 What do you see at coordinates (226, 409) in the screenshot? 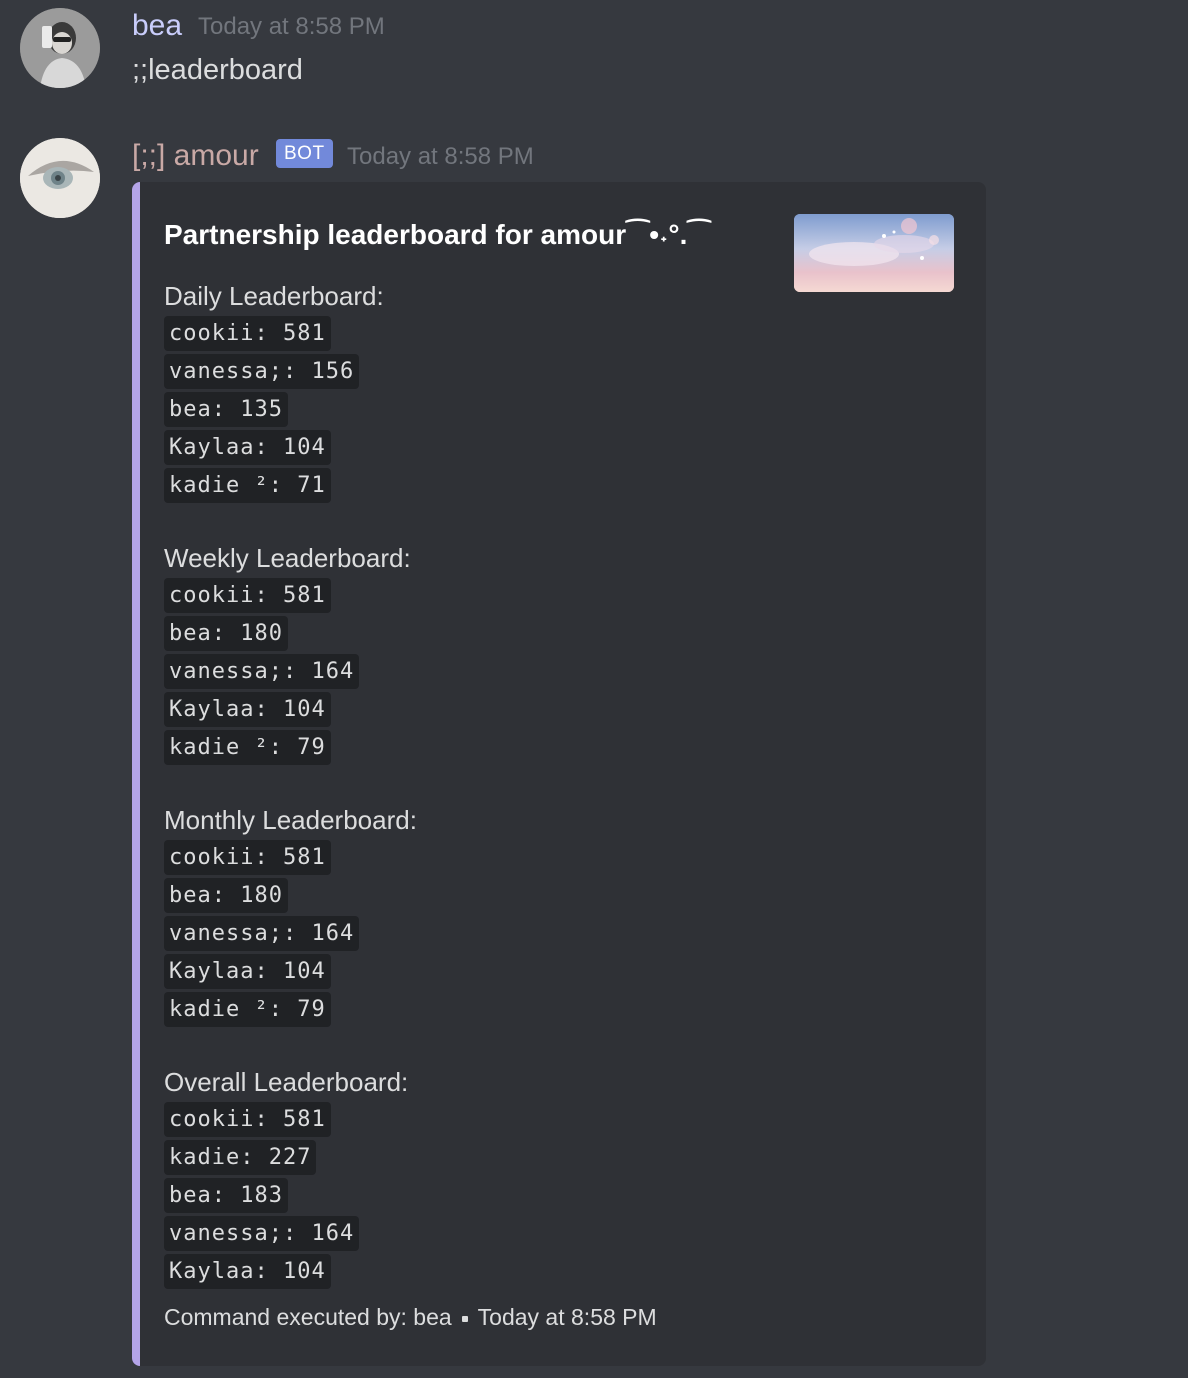
I see `leaderboard-entry: bea: 135` at bounding box center [226, 409].